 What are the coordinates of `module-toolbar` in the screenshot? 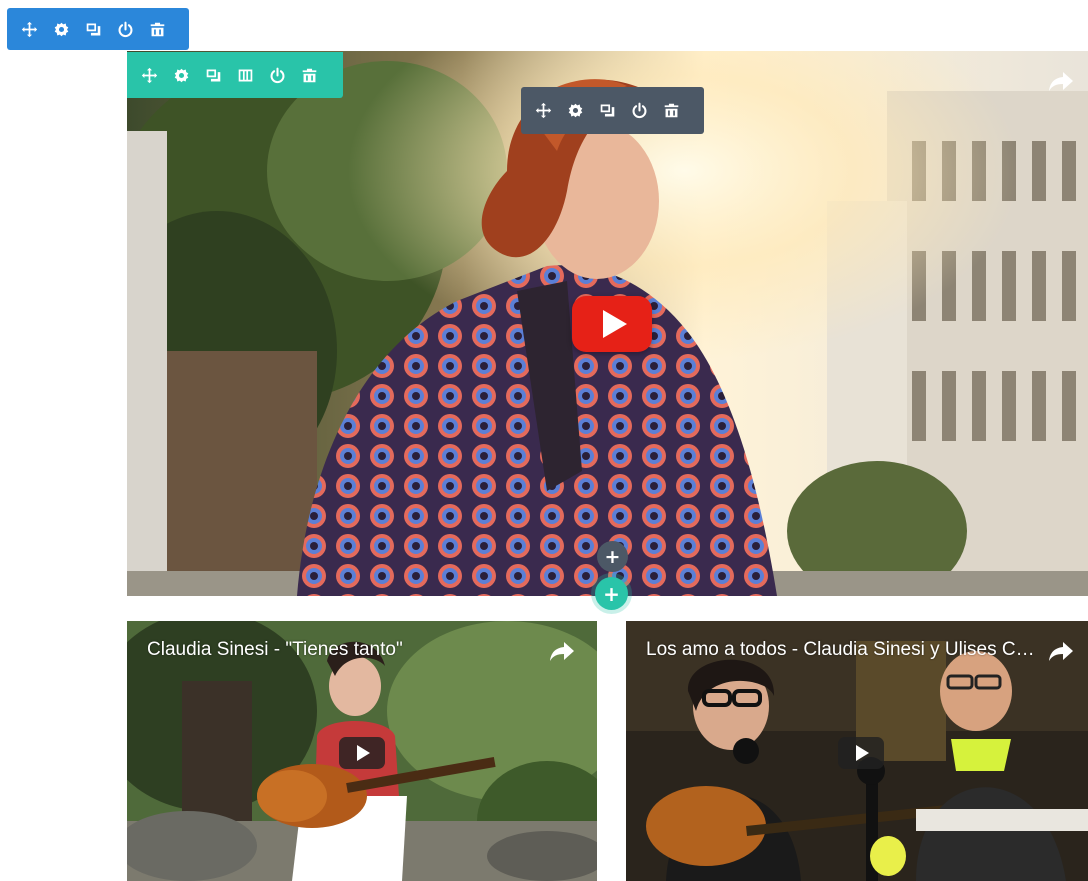 It's located at (612, 110).